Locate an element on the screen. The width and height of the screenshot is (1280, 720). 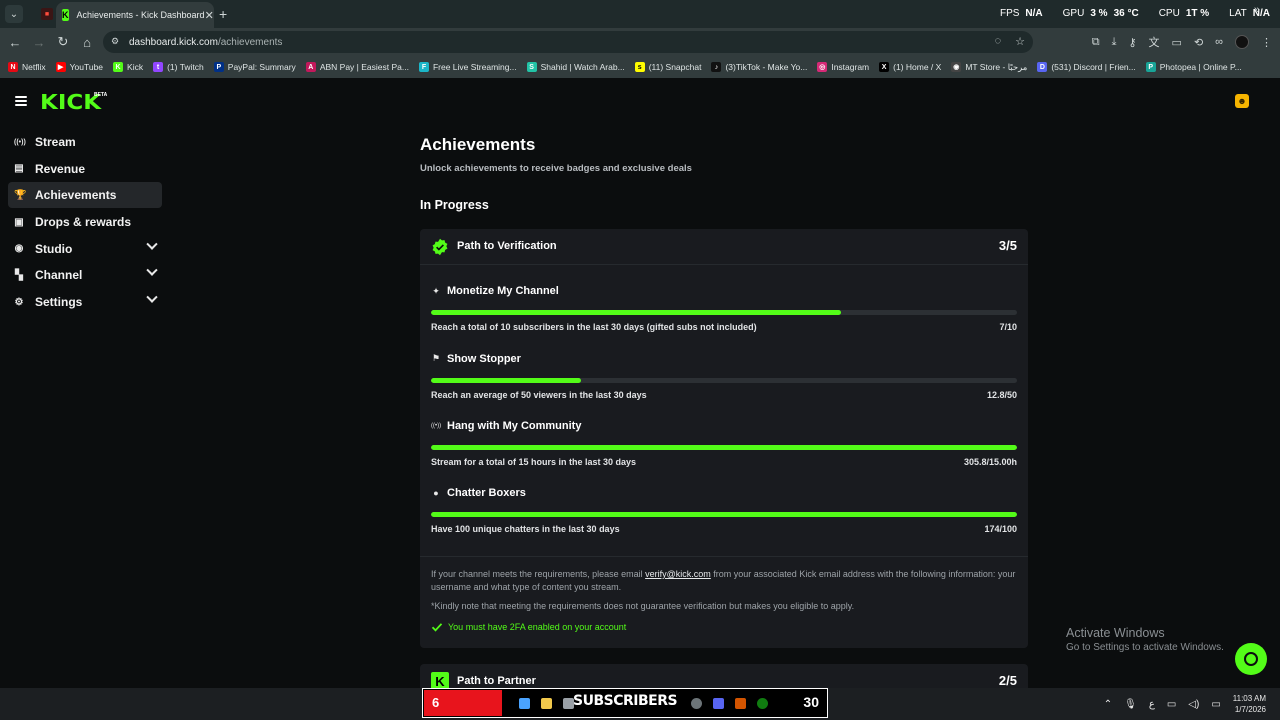
bookmark-favicon-icon: s is located at coordinates (639, 67).